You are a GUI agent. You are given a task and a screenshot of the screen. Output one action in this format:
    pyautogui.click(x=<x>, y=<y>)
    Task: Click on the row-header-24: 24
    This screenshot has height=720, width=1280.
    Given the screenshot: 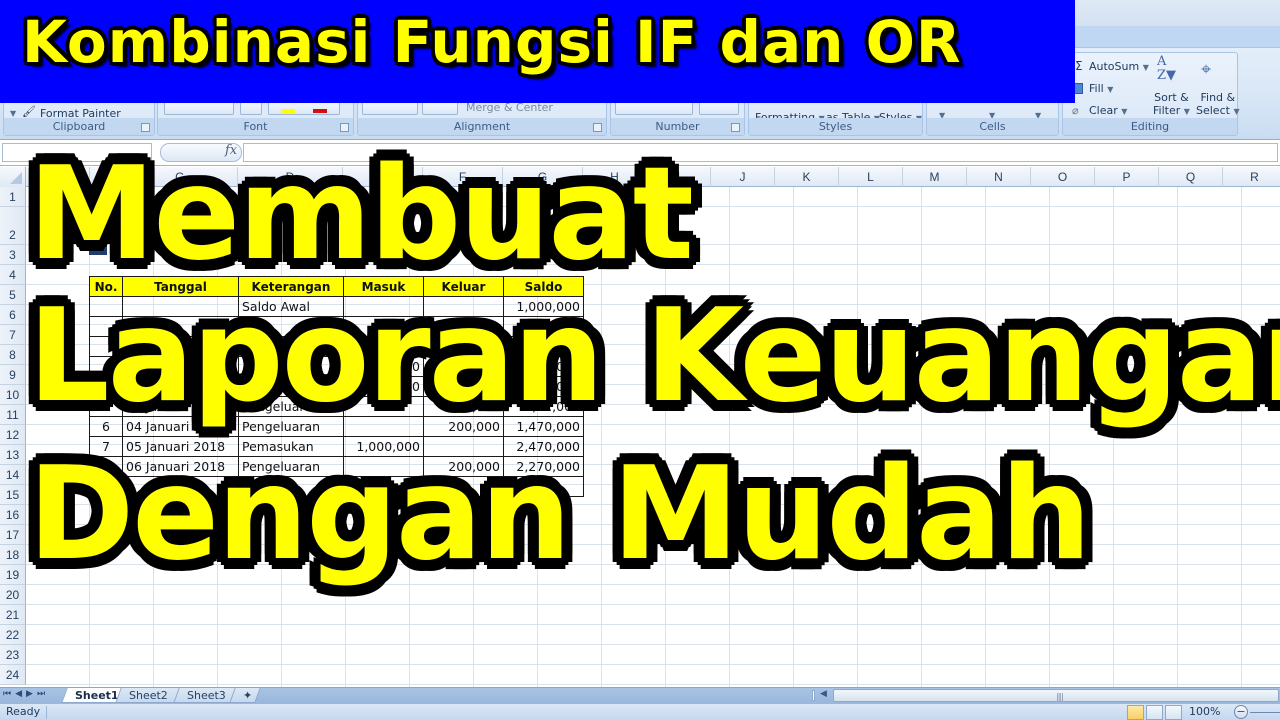 What is the action you would take?
    pyautogui.click(x=13, y=675)
    